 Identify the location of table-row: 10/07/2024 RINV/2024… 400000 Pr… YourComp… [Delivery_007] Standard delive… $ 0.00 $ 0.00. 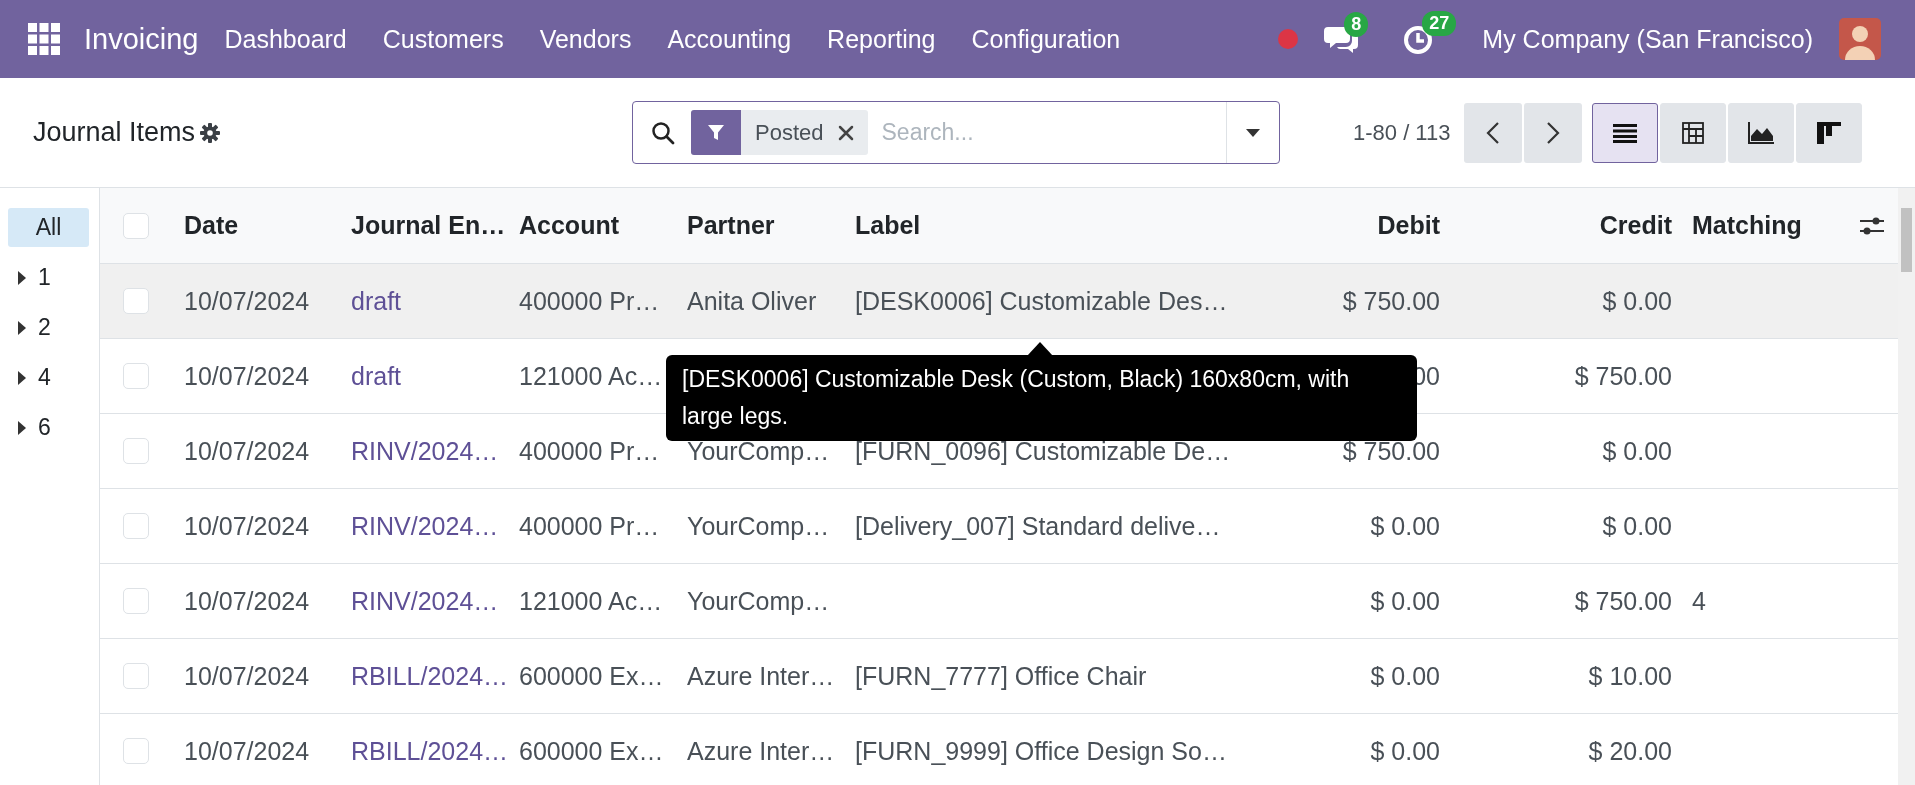
(999, 526).